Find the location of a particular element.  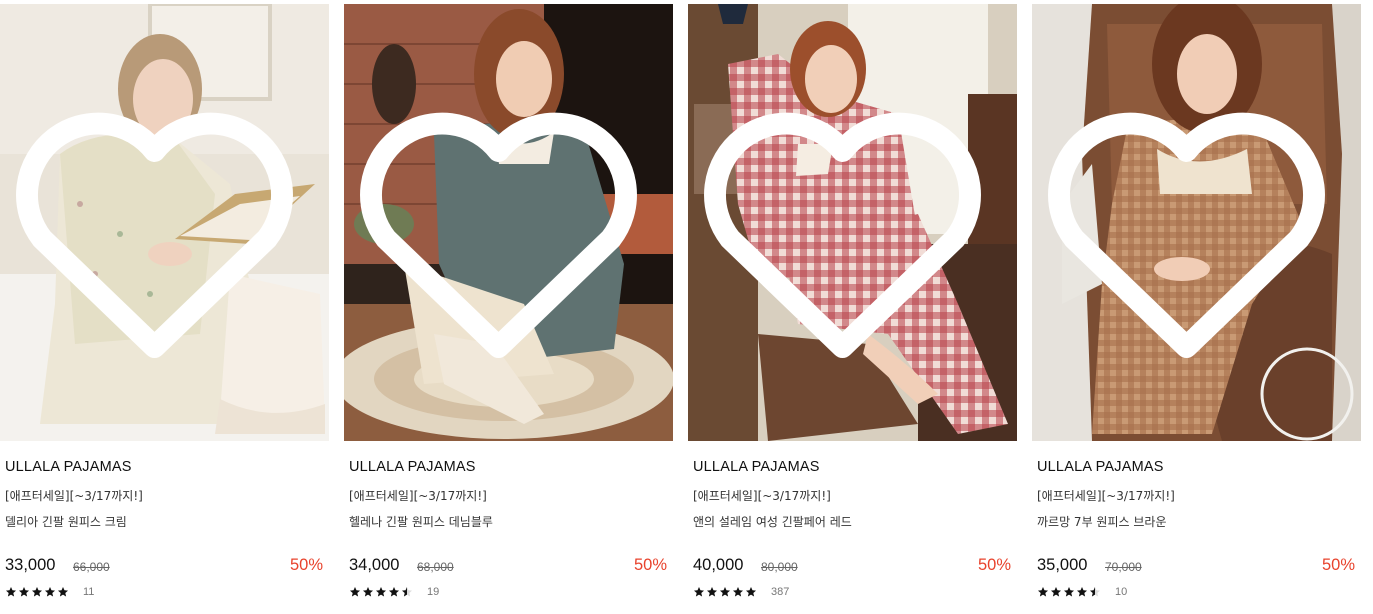

product-name: 헬레나 긴팔 원피스 데님블루 is located at coordinates (421, 521).